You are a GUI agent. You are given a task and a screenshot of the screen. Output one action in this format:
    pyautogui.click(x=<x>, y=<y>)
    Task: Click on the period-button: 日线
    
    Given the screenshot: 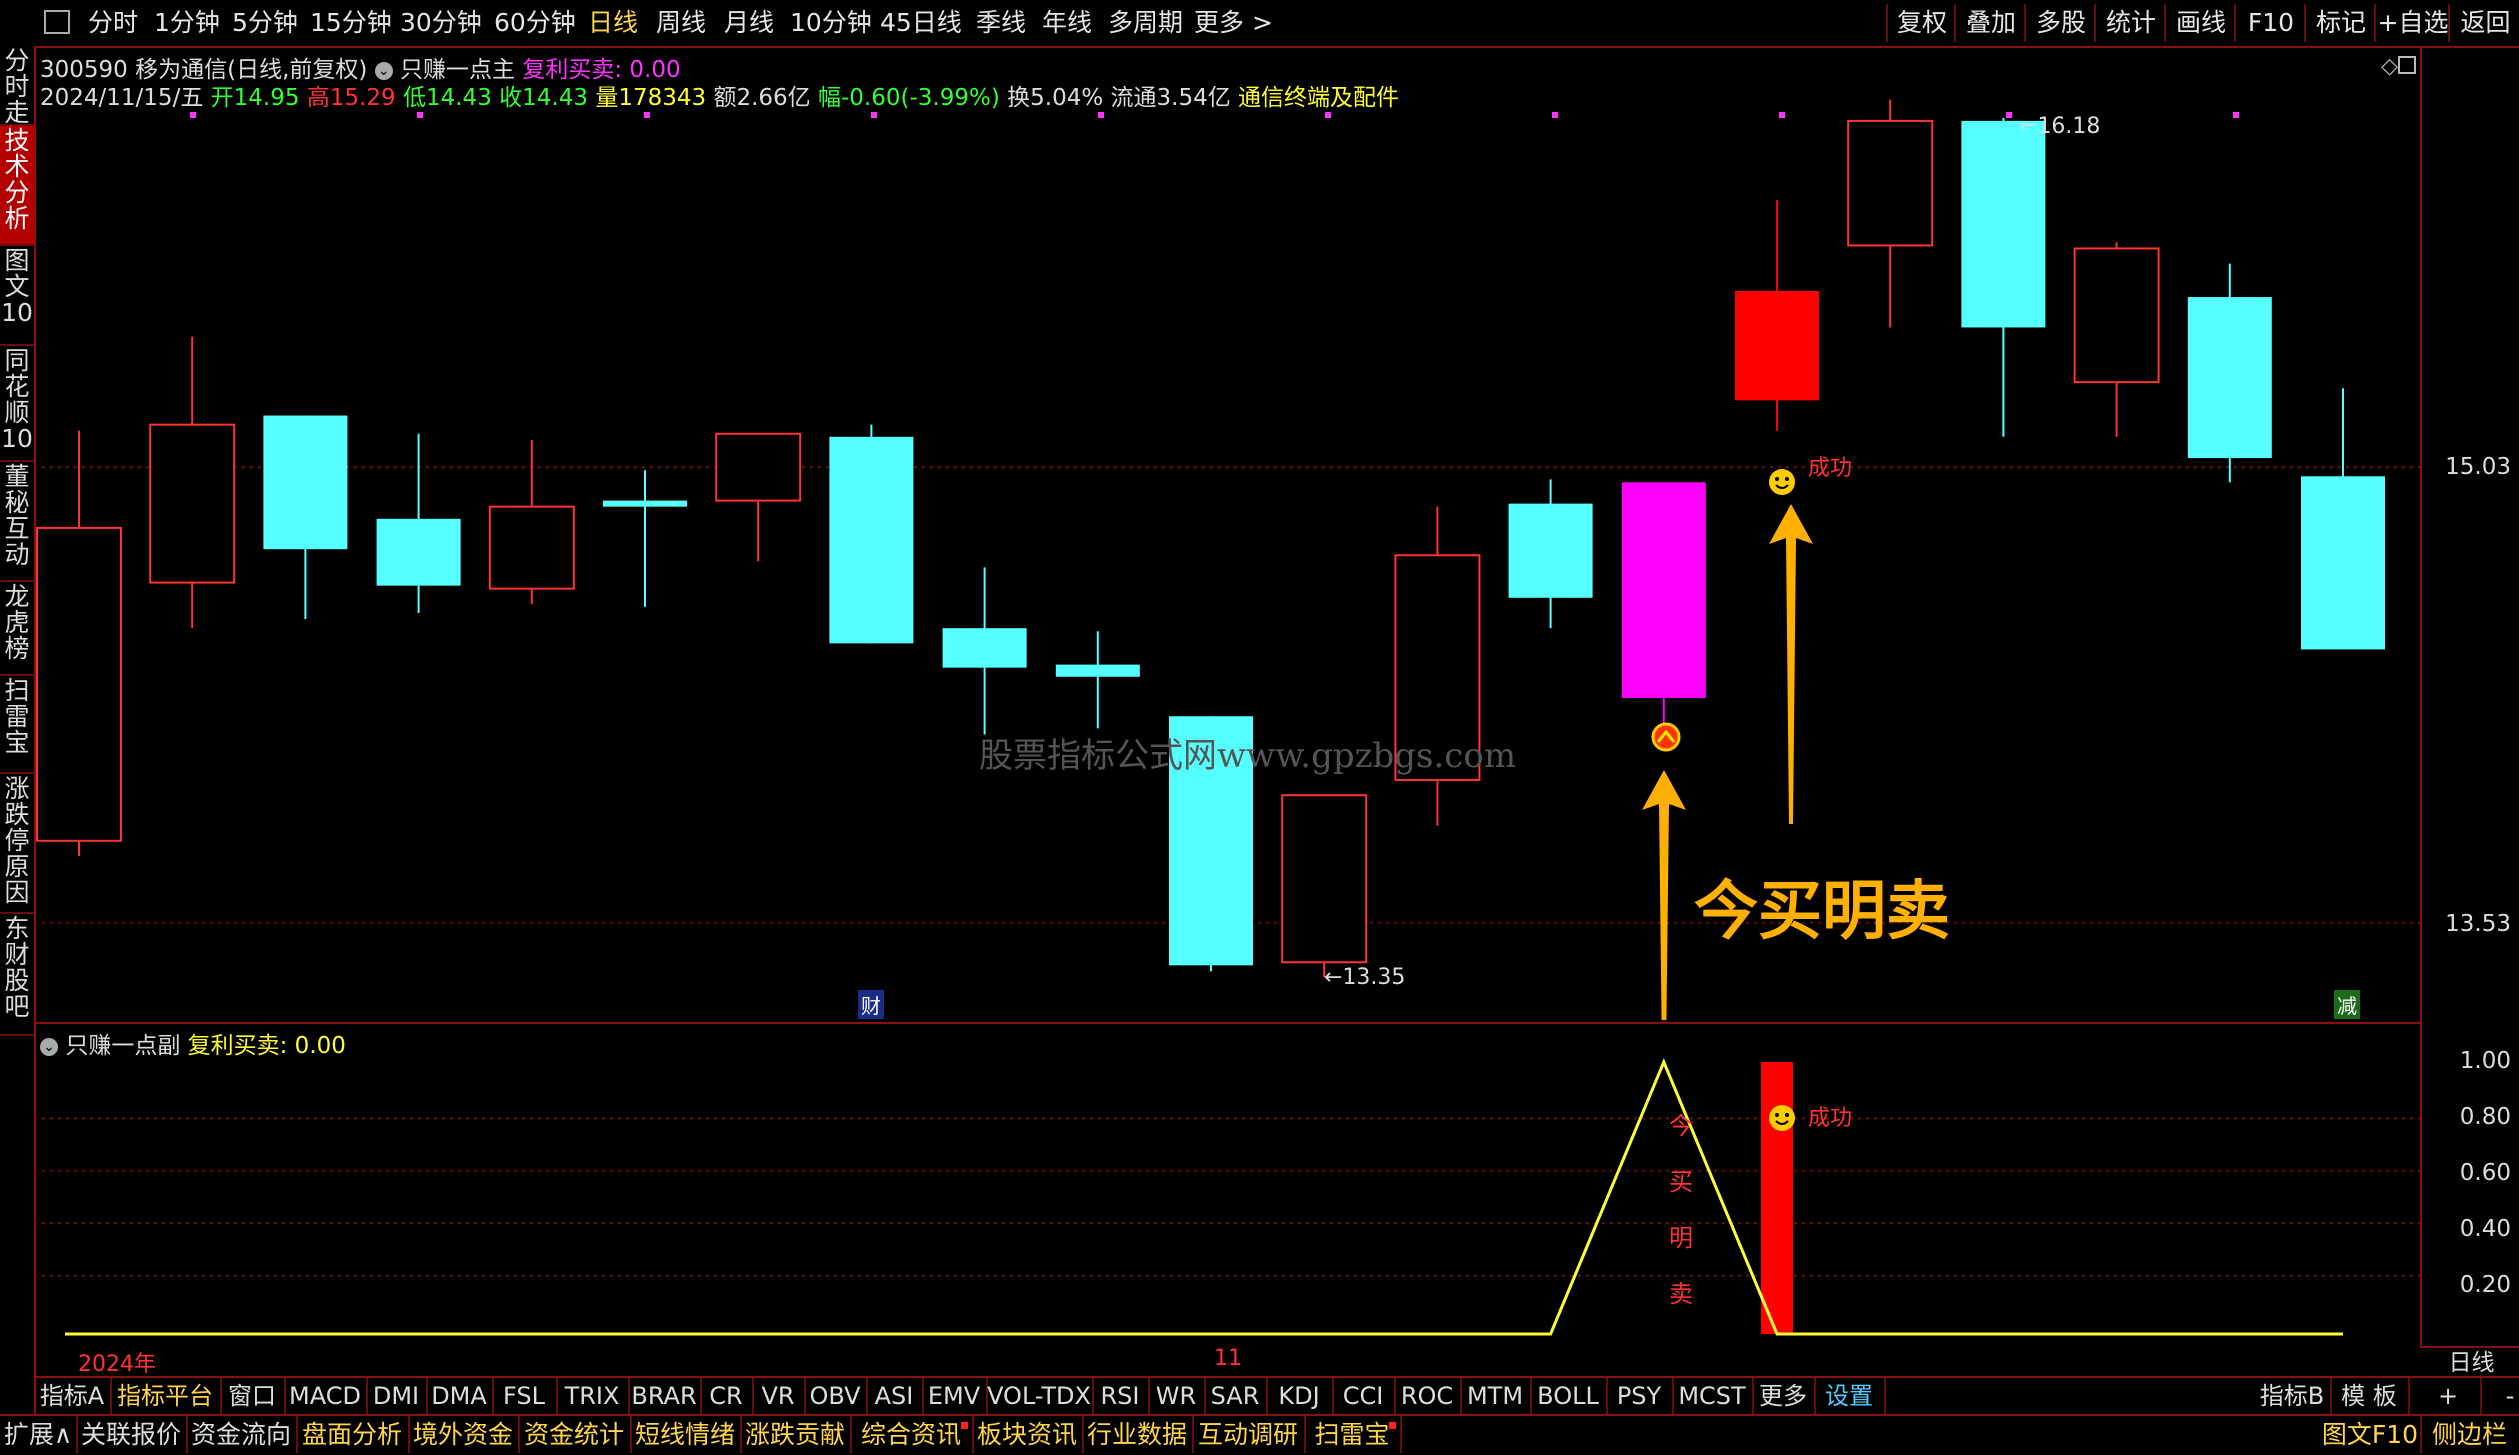 What is the action you would take?
    pyautogui.click(x=613, y=23)
    